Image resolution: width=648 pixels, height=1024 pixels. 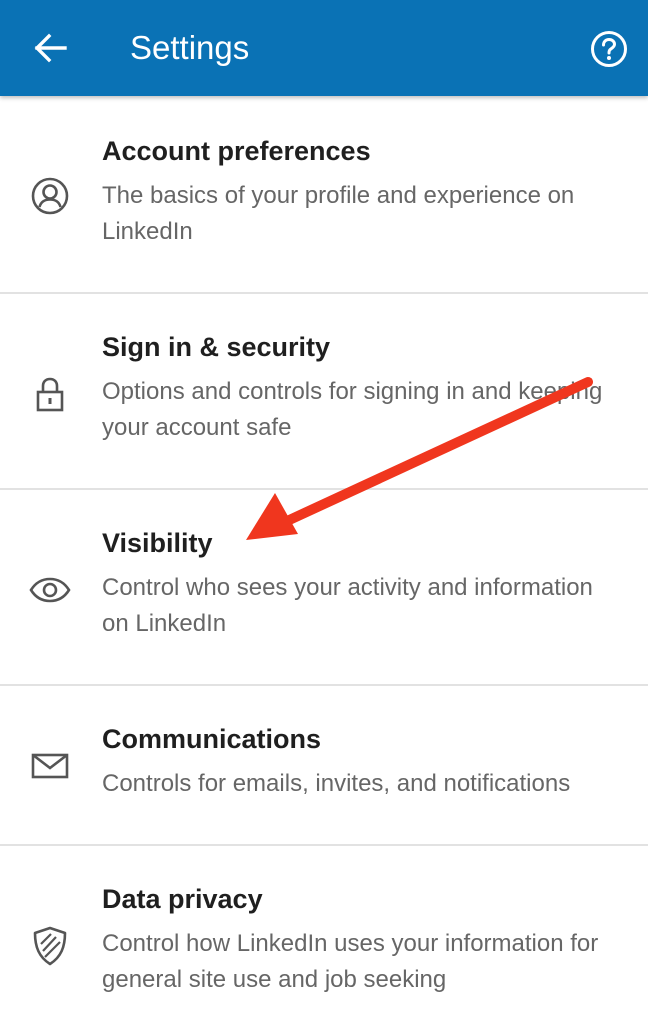 I want to click on eye-icon, so click(x=50, y=590).